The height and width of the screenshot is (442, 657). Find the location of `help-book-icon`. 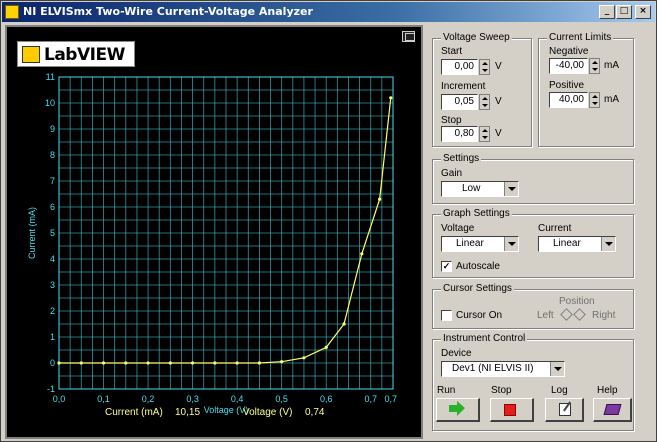

help-book-icon is located at coordinates (612, 409).